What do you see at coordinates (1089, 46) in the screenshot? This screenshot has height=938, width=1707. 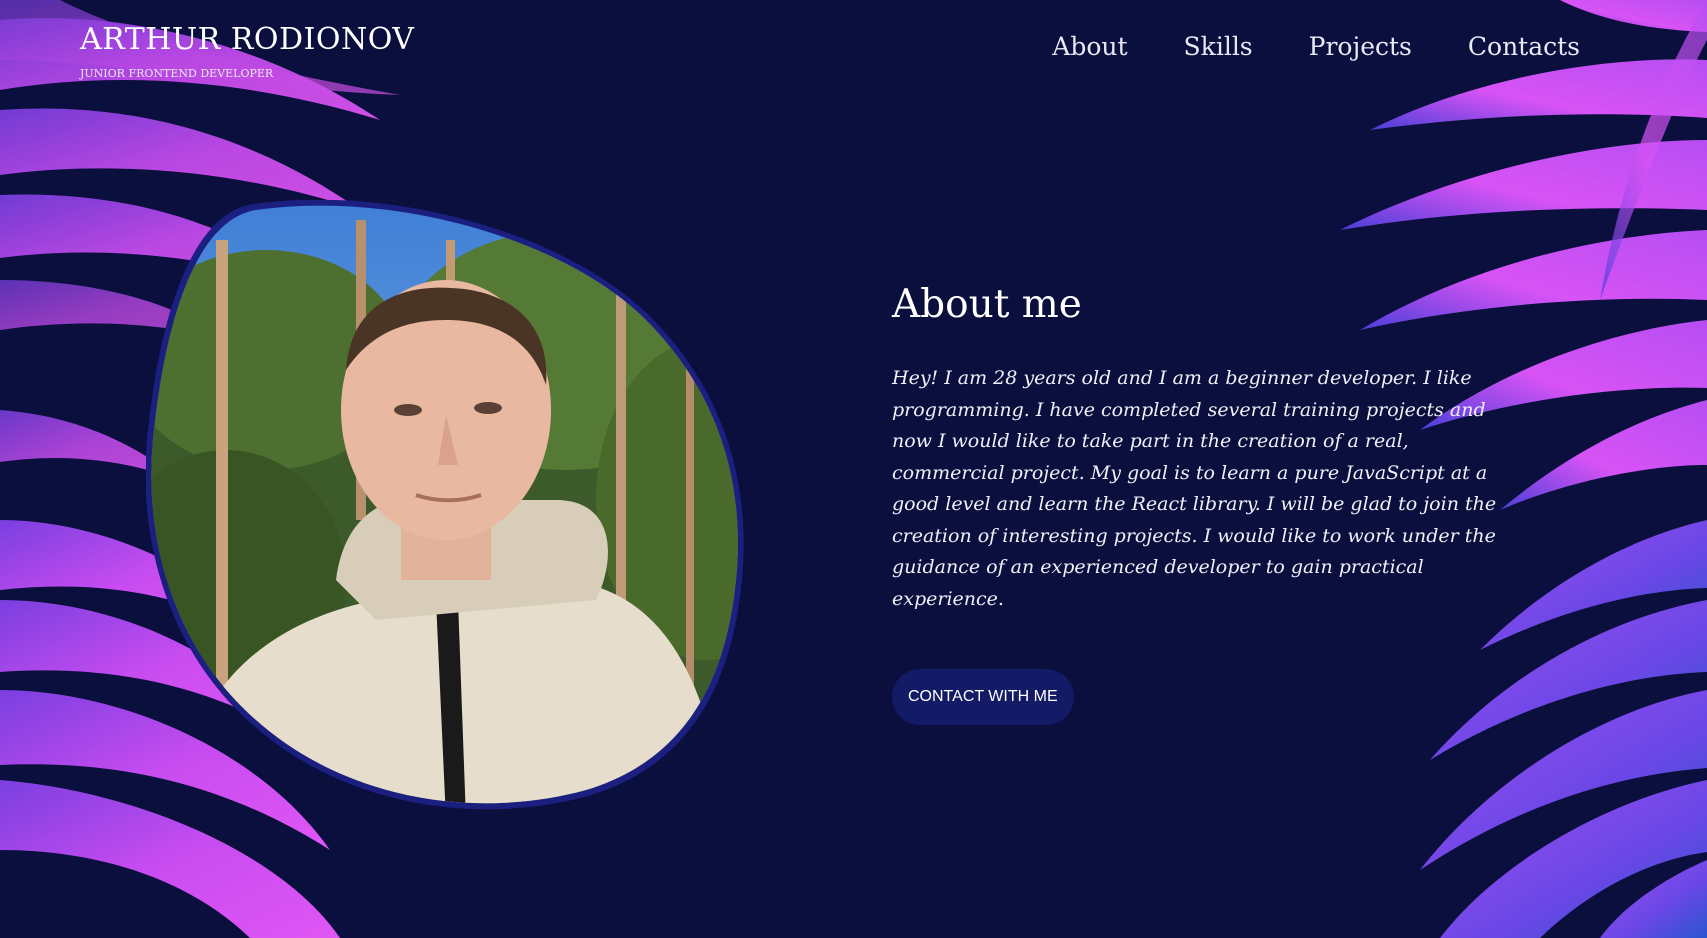 I see `nav-about-link: About` at bounding box center [1089, 46].